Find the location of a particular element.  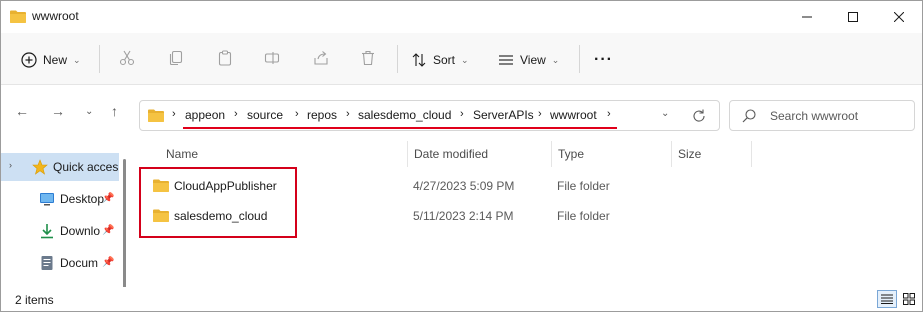

view-list-icon is located at coordinates (506, 60).